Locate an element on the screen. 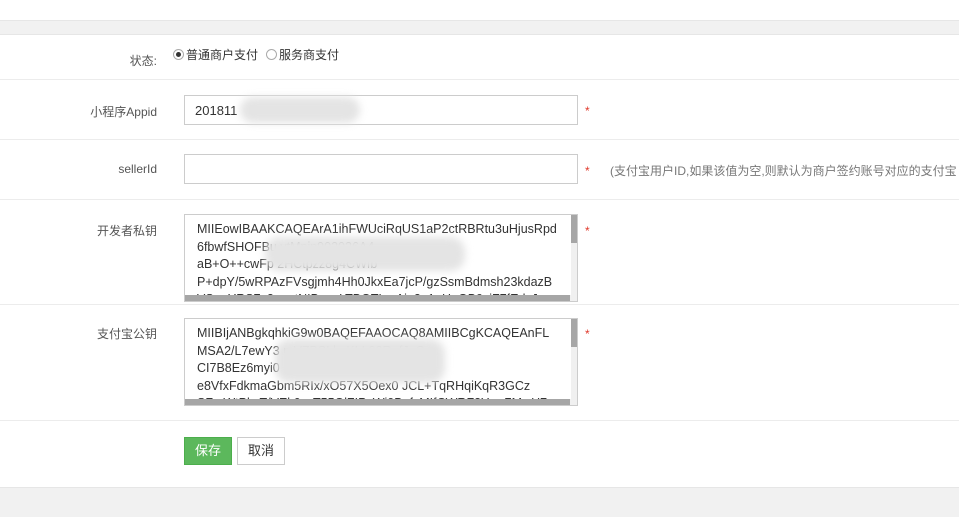  radio-normal-merchant: 普通商户支付 is located at coordinates (215, 54).